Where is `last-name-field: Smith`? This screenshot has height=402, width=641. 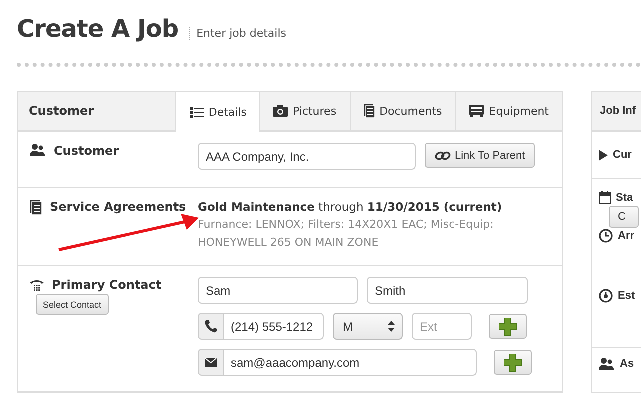
last-name-field: Smith is located at coordinates (447, 290).